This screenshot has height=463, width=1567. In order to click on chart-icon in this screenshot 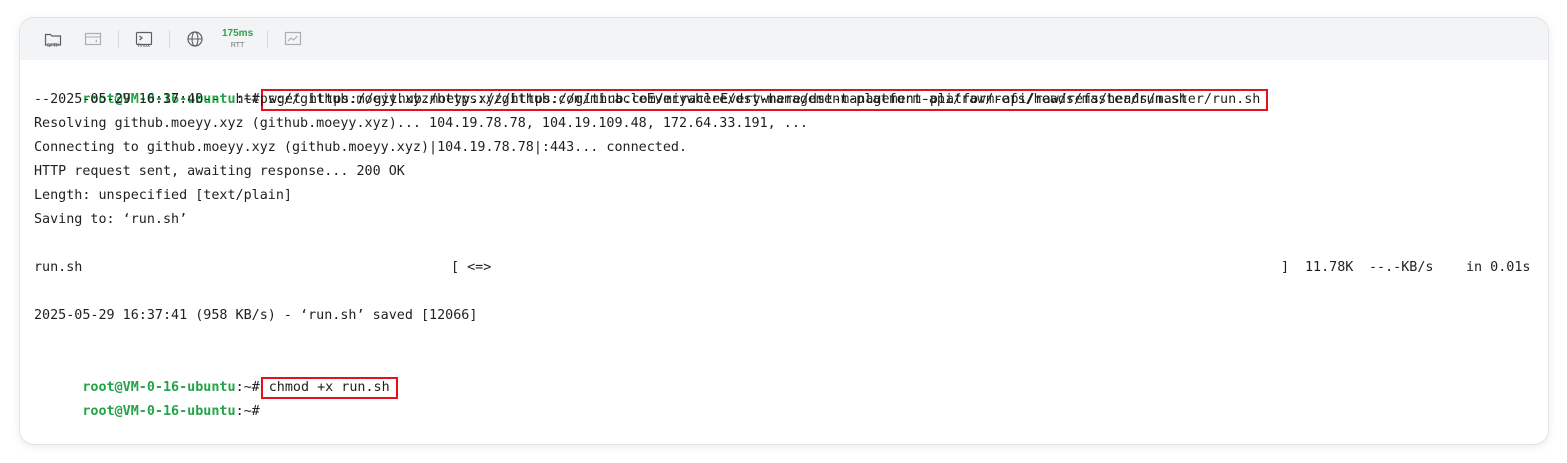, I will do `click(293, 38)`.